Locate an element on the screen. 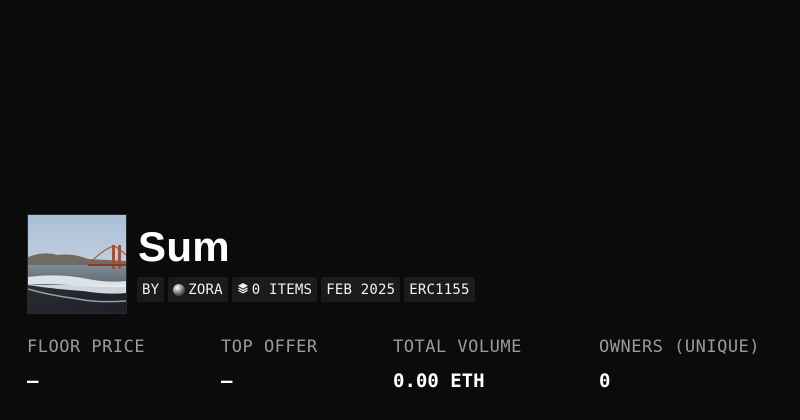 The image size is (800, 420). stat-top-offer: TOP OFFER — is located at coordinates (269, 364).